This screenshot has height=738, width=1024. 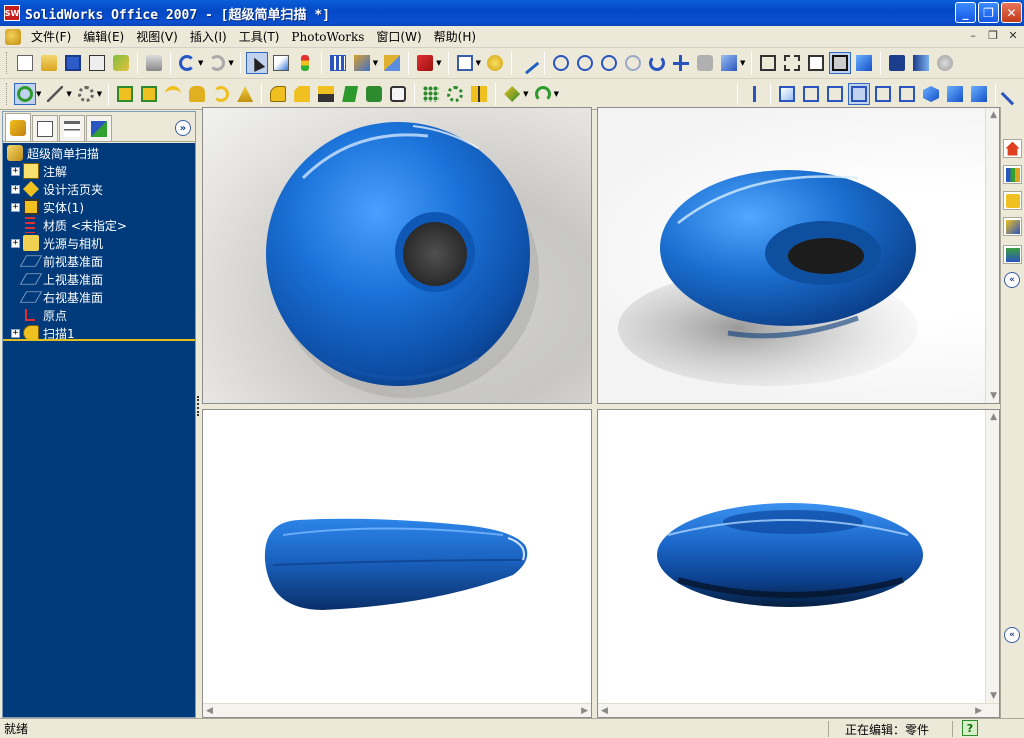 What do you see at coordinates (1013, 35) in the screenshot?
I see `mdi-close-button: ✕` at bounding box center [1013, 35].